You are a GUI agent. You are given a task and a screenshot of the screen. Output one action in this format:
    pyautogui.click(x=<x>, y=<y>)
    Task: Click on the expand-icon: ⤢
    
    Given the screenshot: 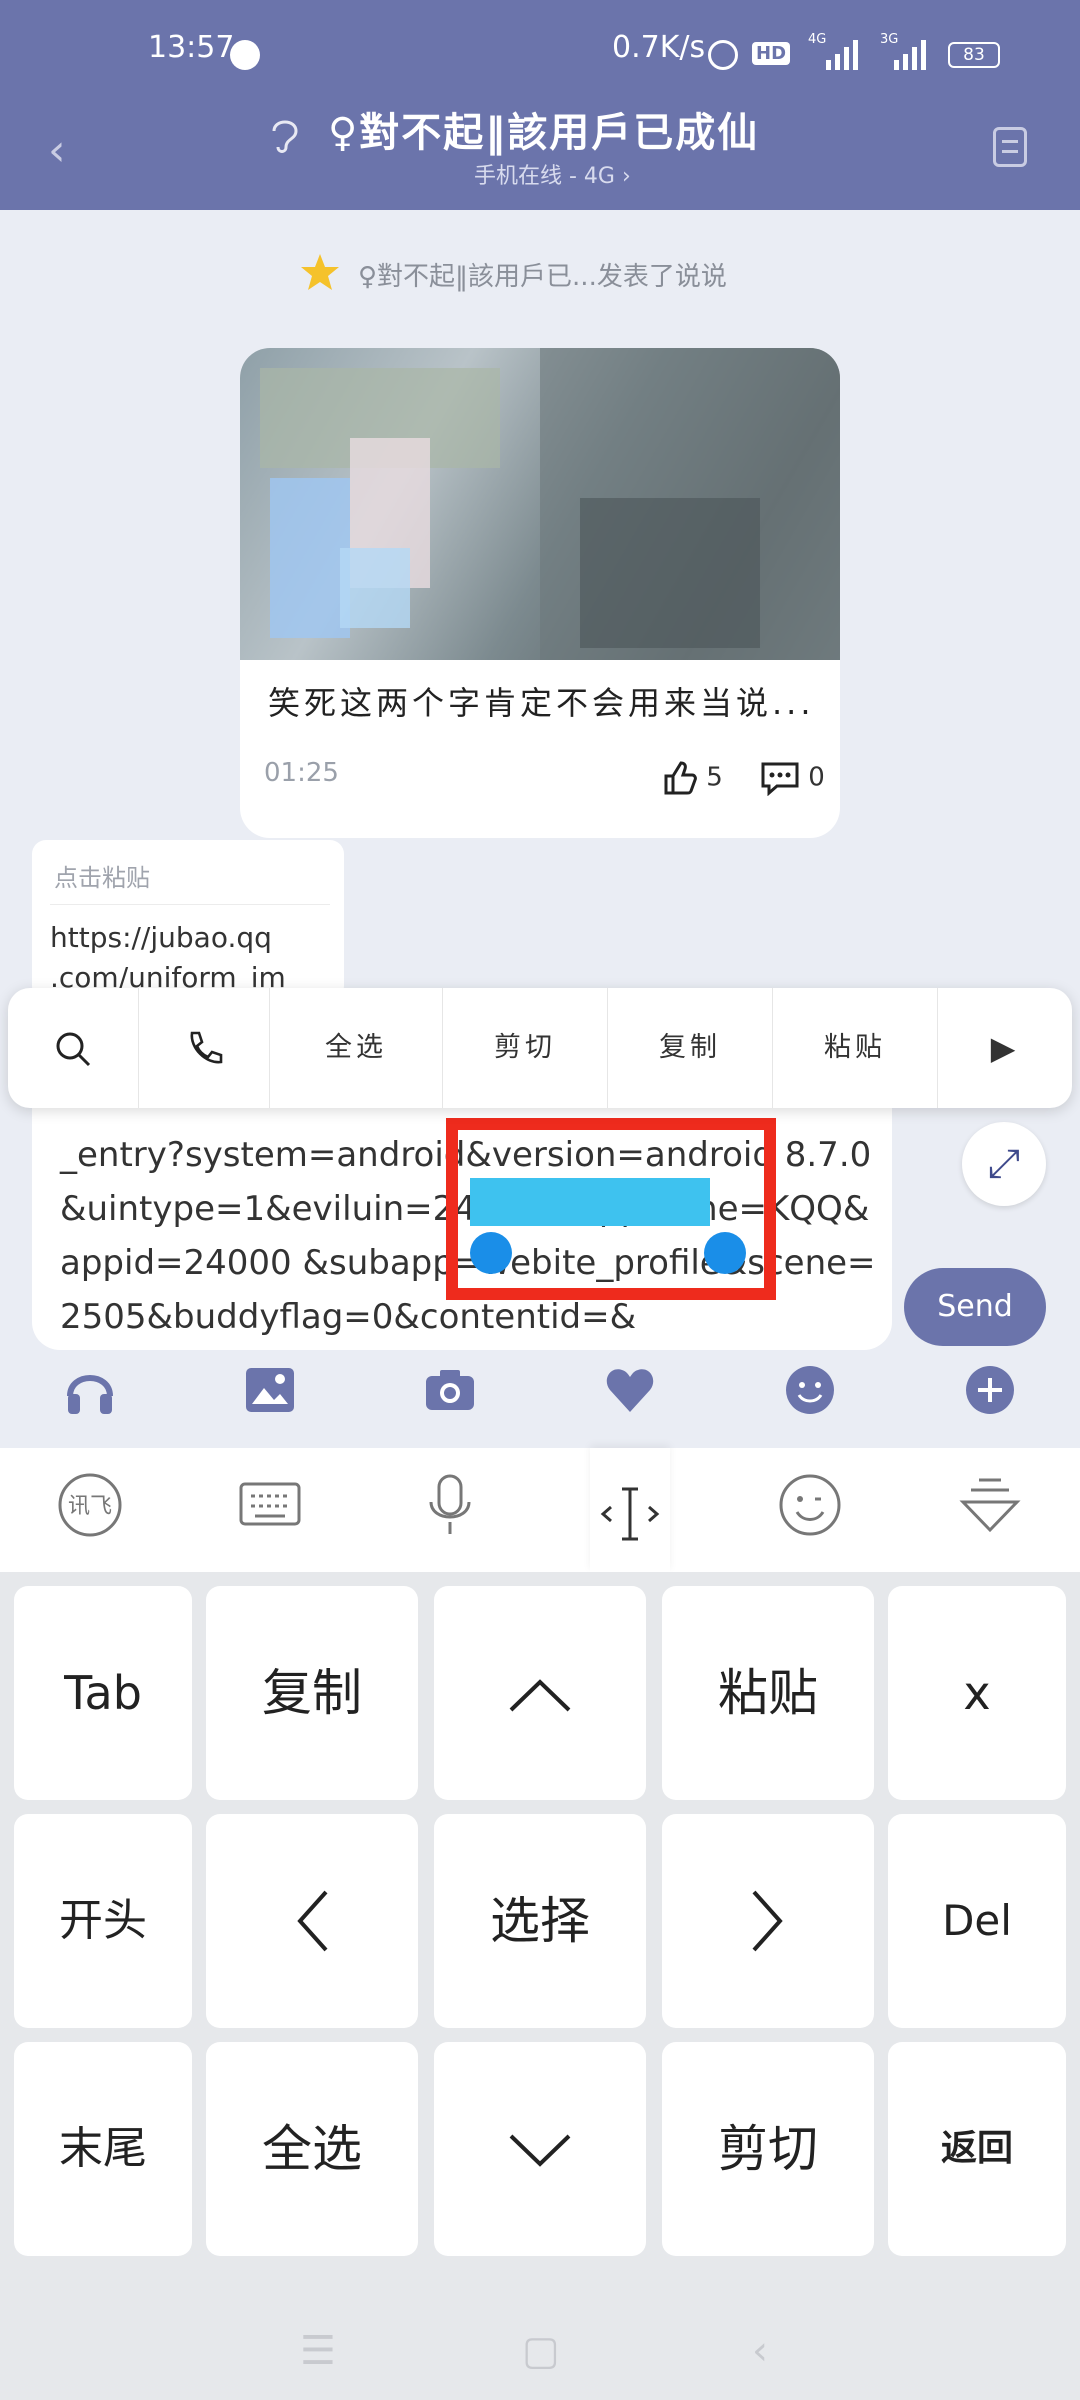 What is the action you would take?
    pyautogui.click(x=1004, y=1164)
    